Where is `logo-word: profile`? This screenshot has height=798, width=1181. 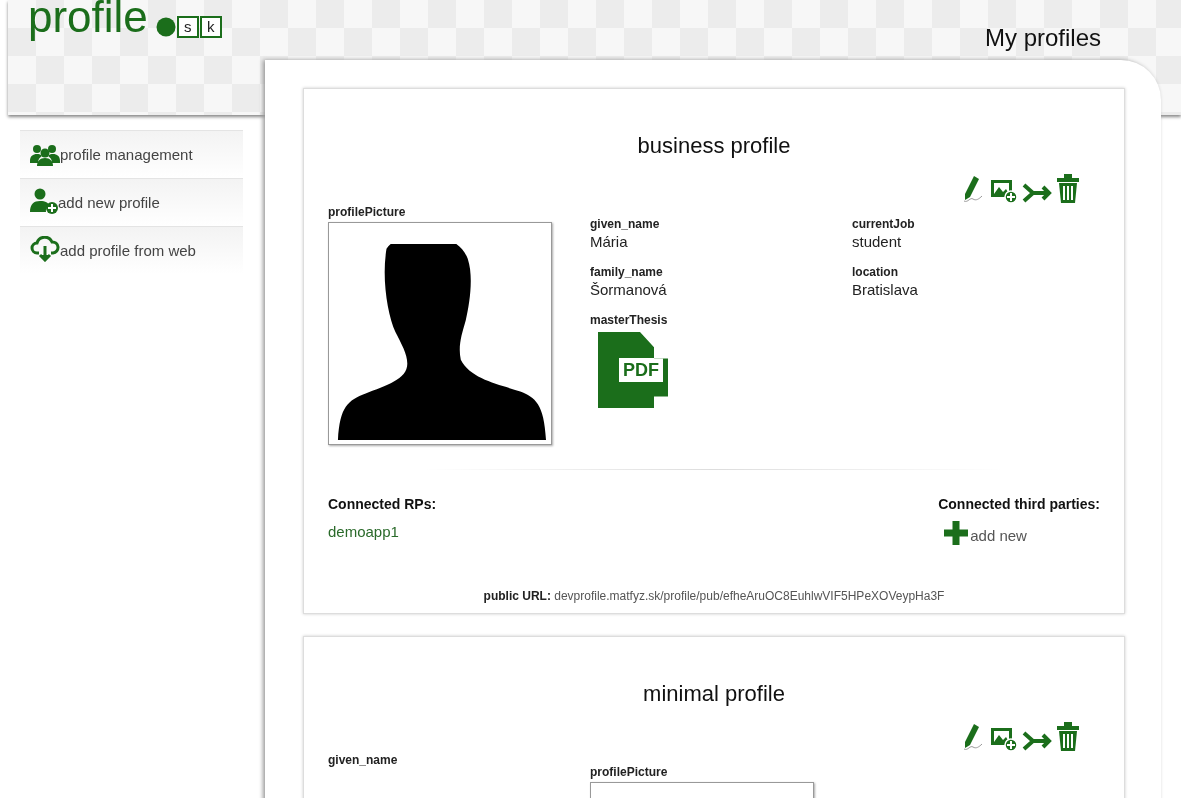 logo-word: profile is located at coordinates (88, 20).